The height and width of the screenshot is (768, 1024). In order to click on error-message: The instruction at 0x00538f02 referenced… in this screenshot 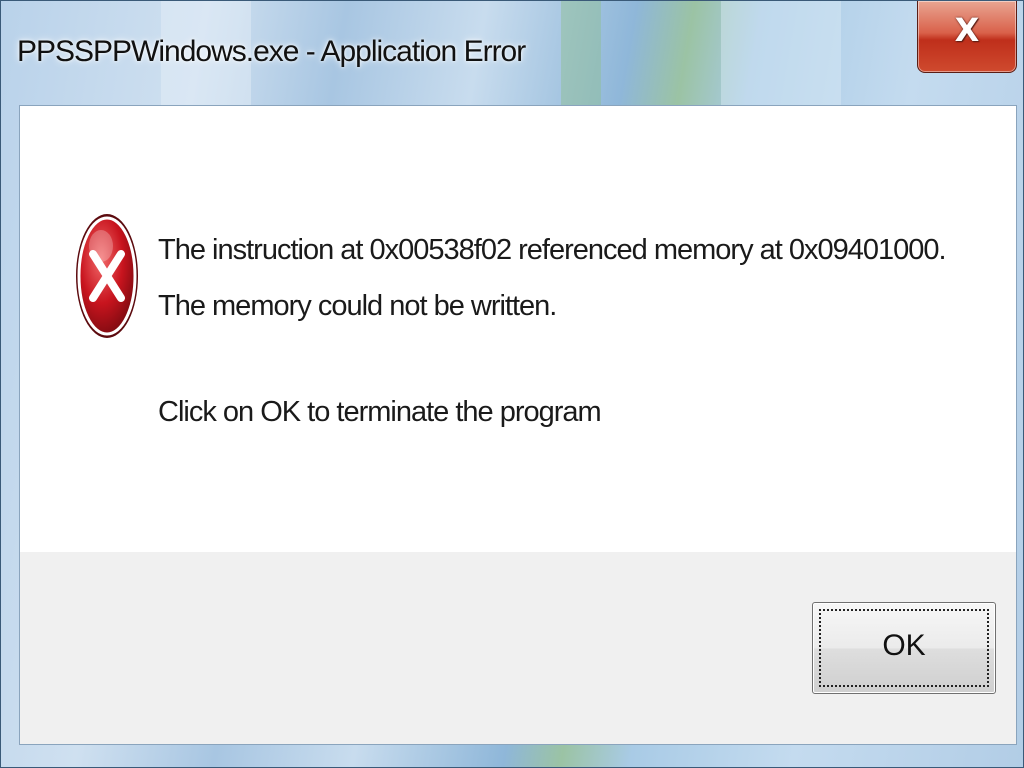, I will do `click(552, 278)`.